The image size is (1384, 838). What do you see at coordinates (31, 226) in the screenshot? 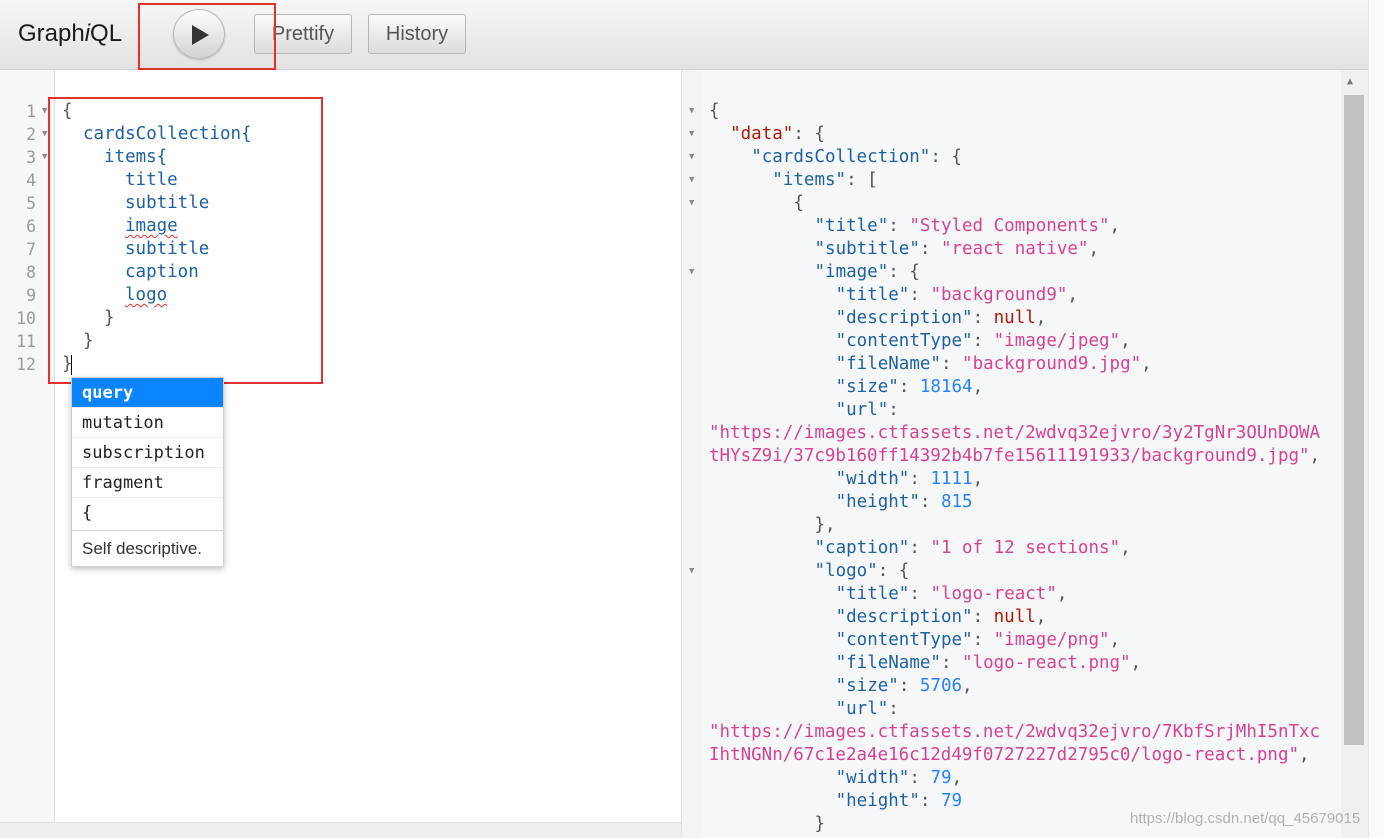
I see `line-number: 6` at bounding box center [31, 226].